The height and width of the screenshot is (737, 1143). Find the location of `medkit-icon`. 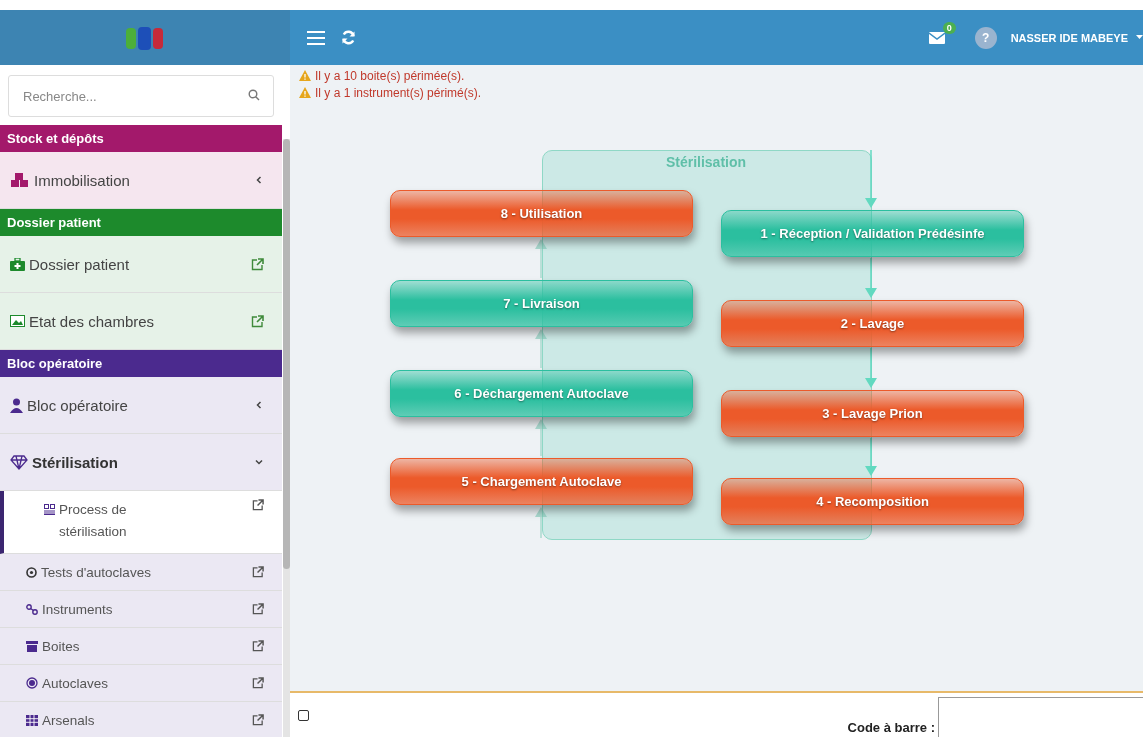

medkit-icon is located at coordinates (17, 264).